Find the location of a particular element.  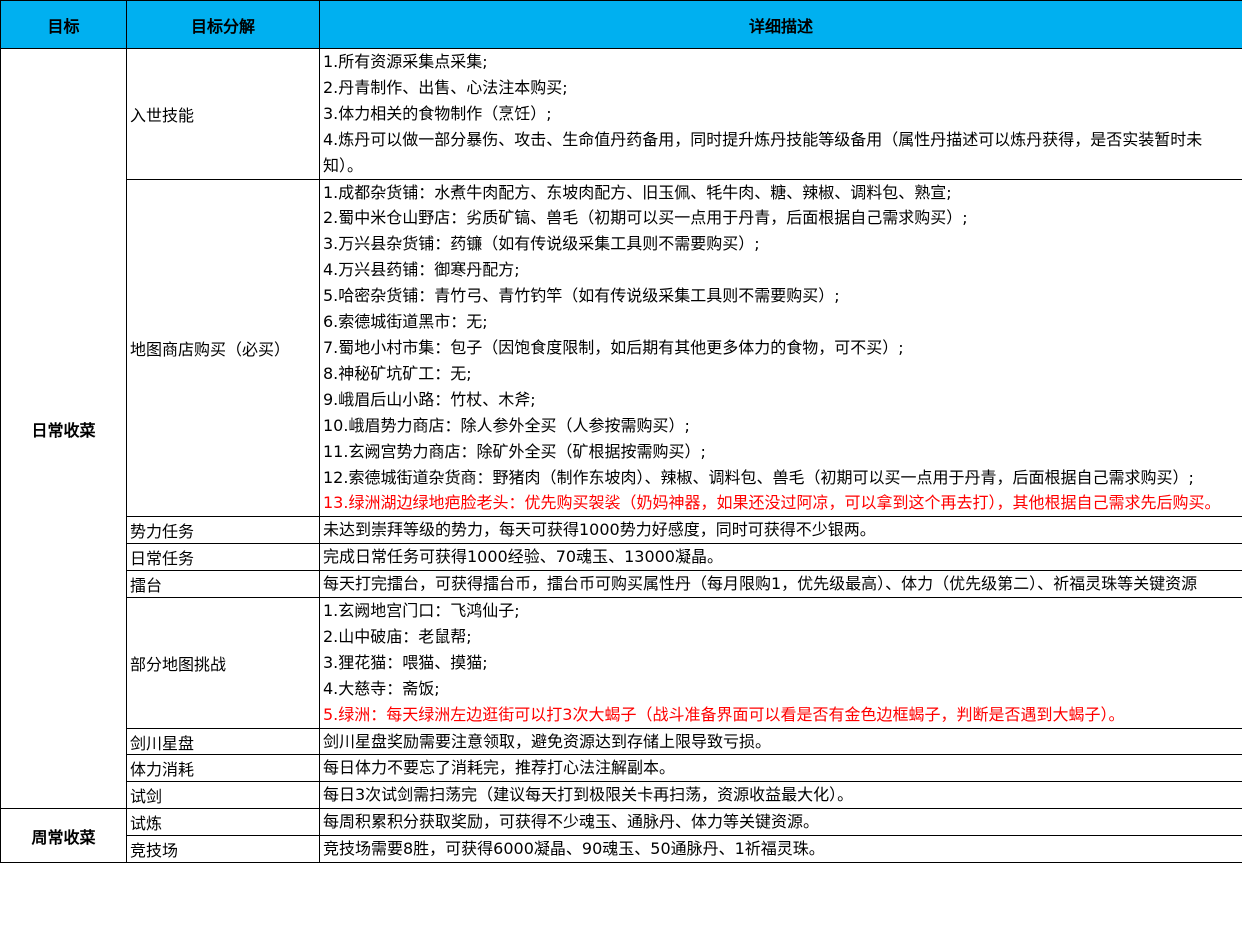

description-cell: 每周积累积分获取奖励，可获得不少魂玉、通脉丹、体力等关键资源。 is located at coordinates (780, 822).